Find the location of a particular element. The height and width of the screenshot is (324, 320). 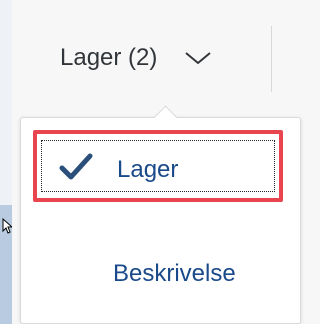

checkmark-icon is located at coordinates (76, 166).